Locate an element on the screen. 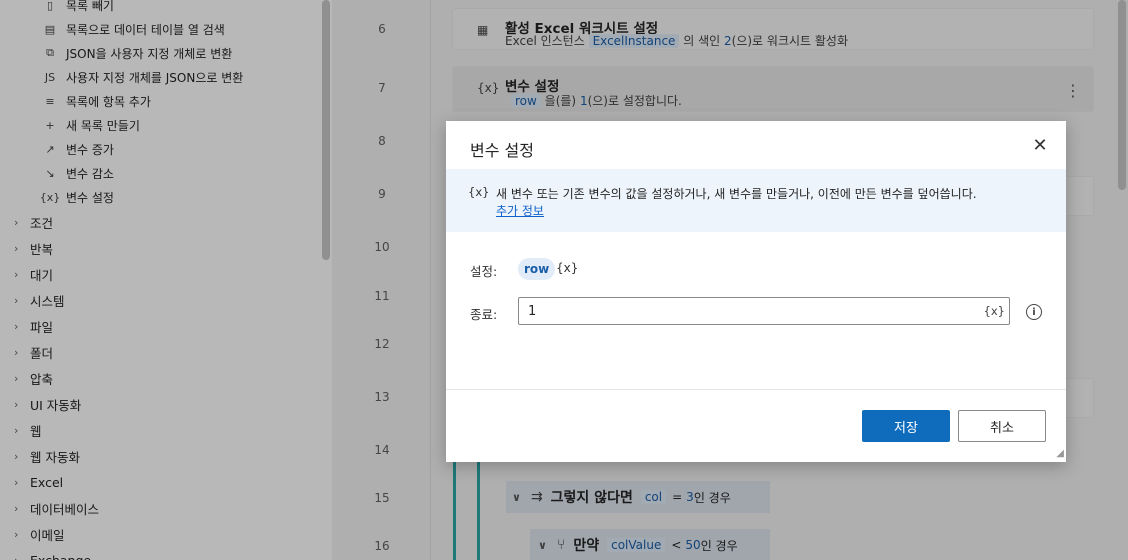  save-button: 저장 is located at coordinates (906, 426).